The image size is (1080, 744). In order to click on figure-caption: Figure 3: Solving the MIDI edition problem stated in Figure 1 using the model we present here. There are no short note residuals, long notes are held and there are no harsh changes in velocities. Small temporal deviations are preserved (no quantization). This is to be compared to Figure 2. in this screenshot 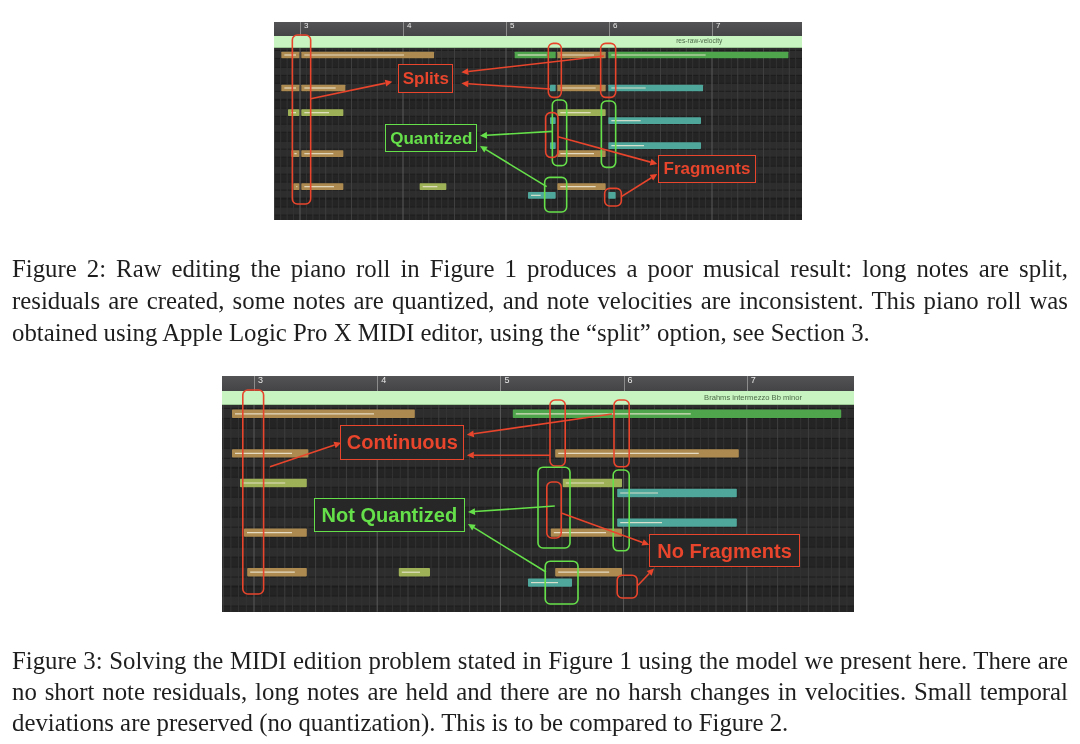, I will do `click(540, 692)`.